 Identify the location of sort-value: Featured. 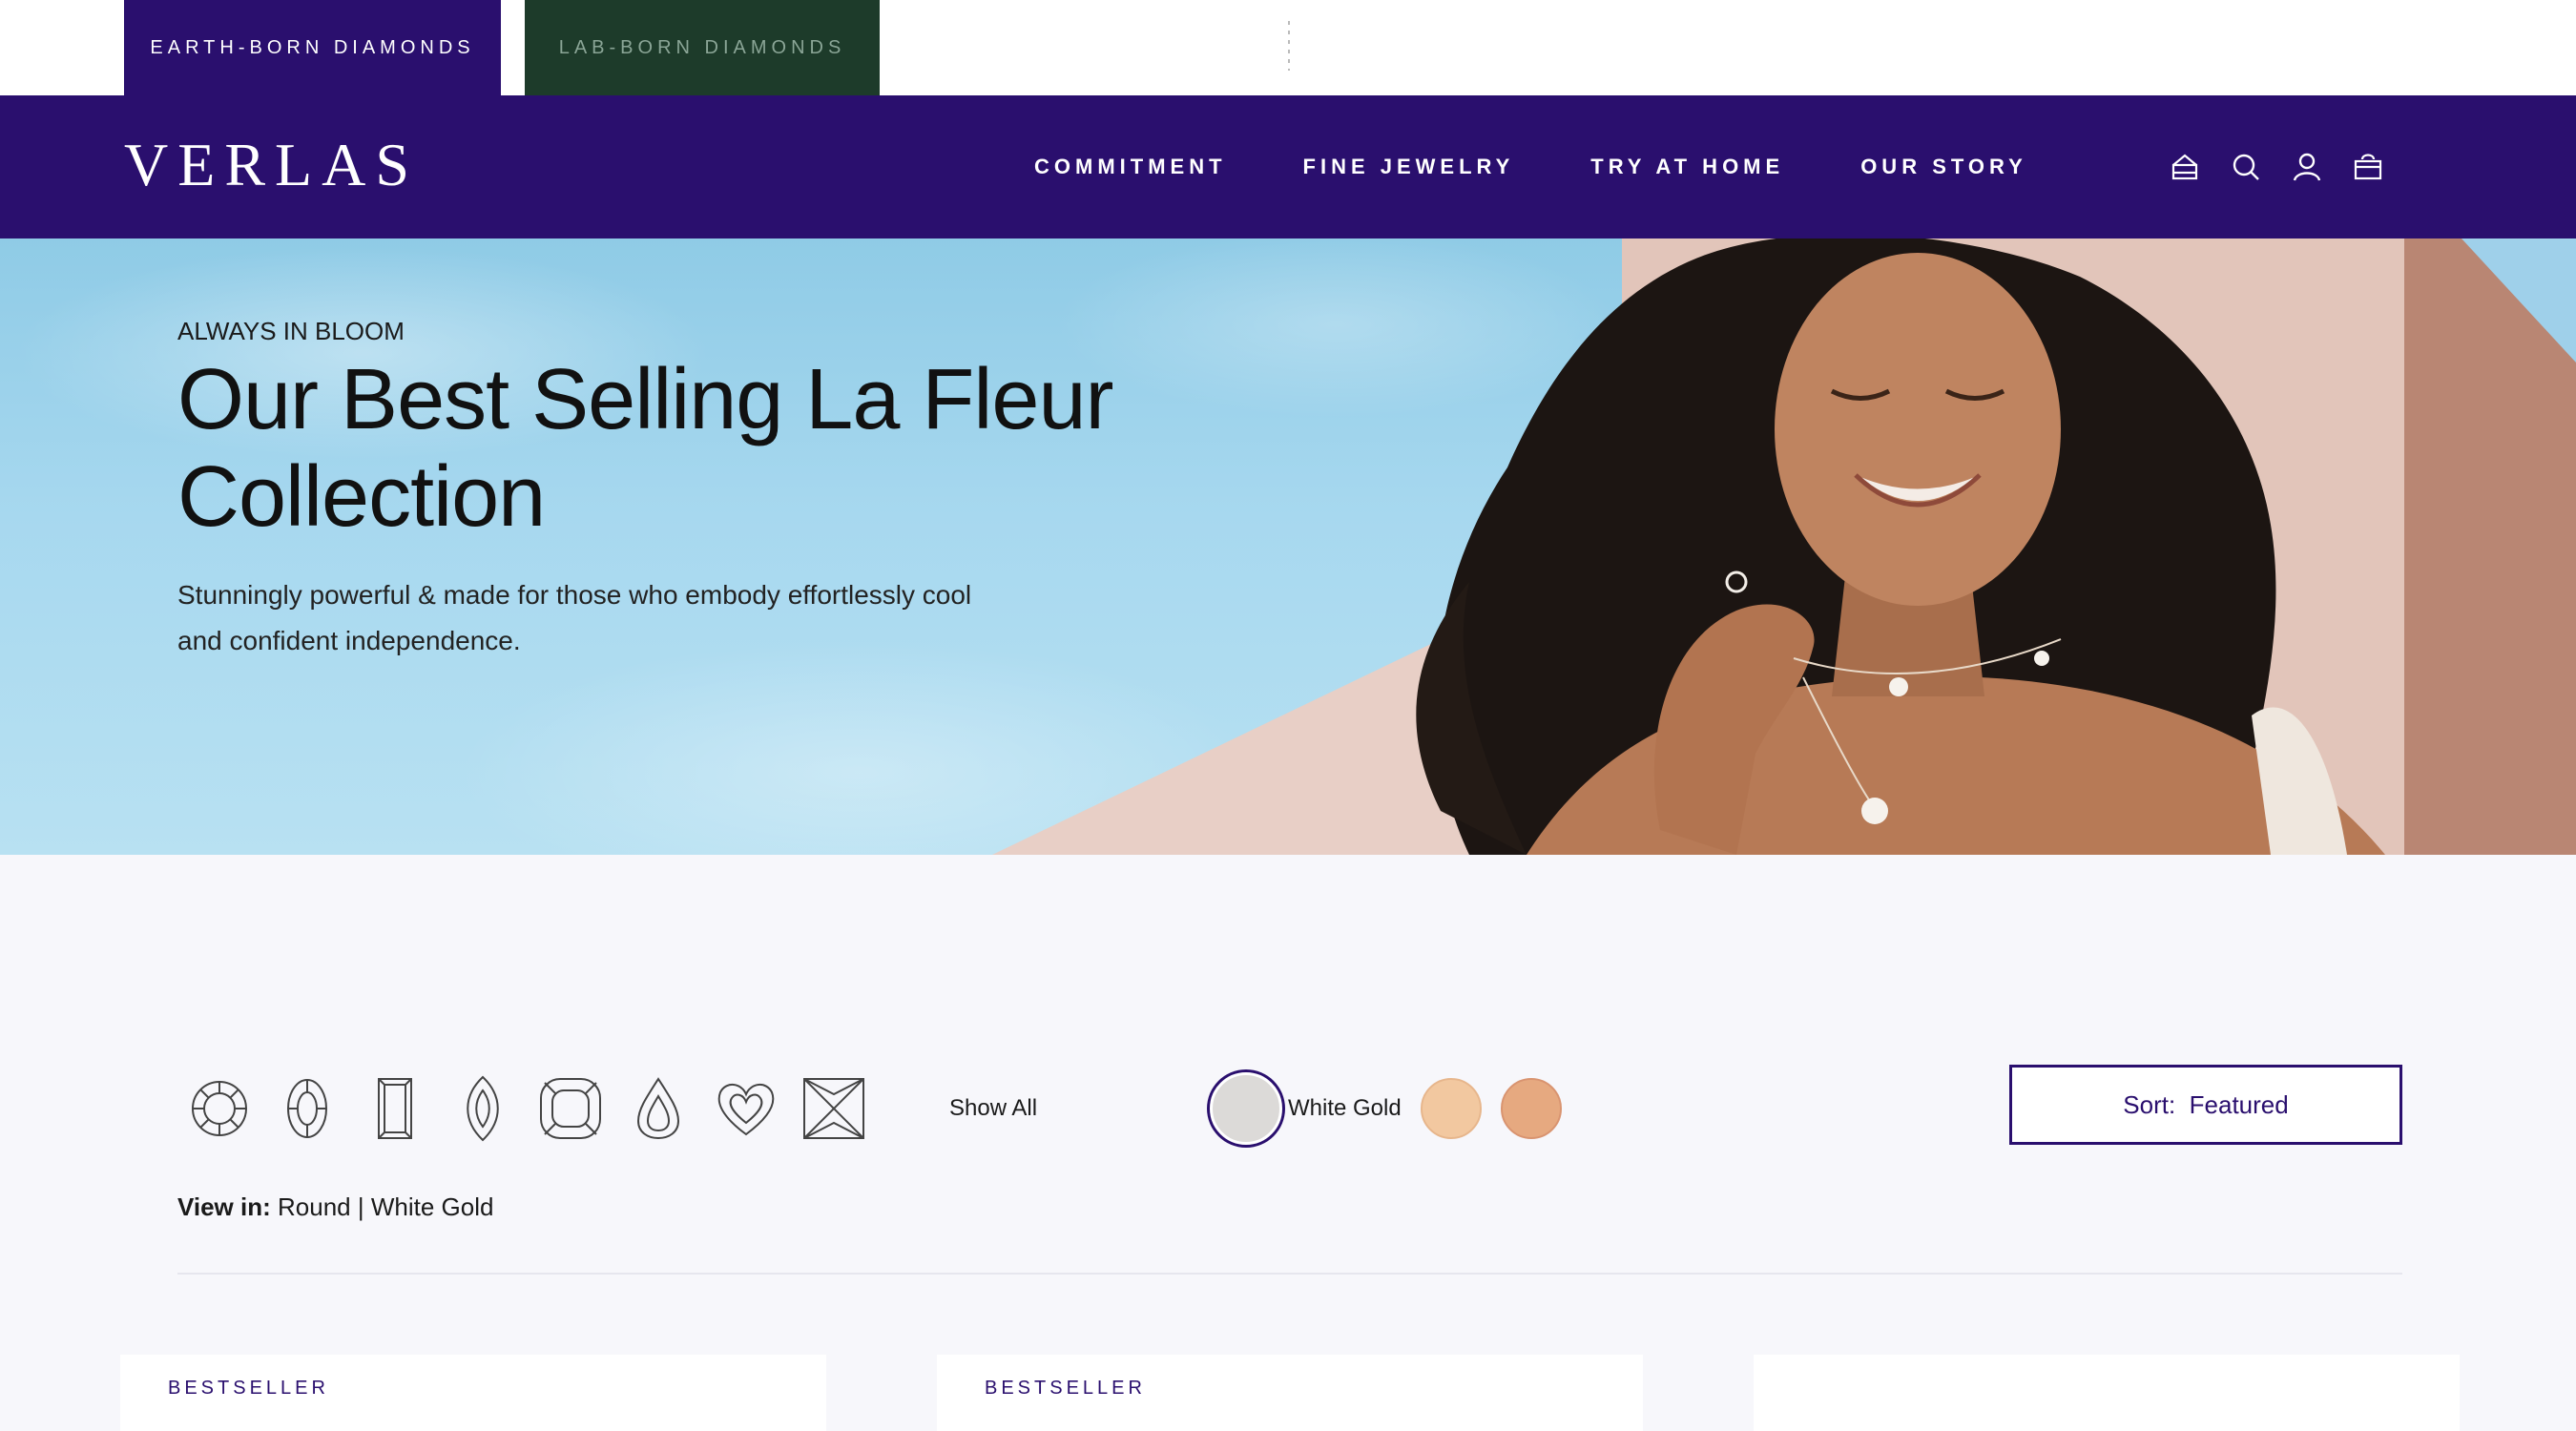
(2239, 1104).